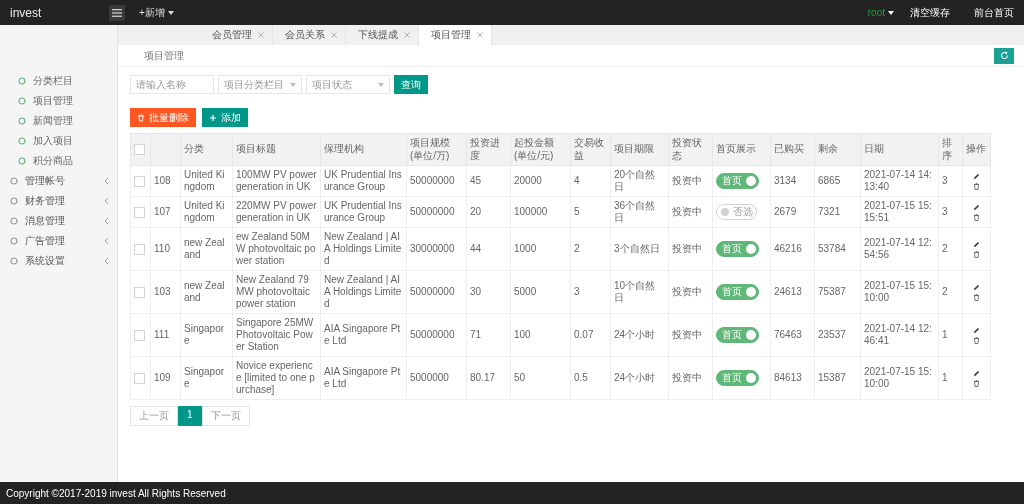 This screenshot has width=1024, height=504. Describe the element at coordinates (488, 181) in the screenshot. I see `table-cell: 45` at that location.